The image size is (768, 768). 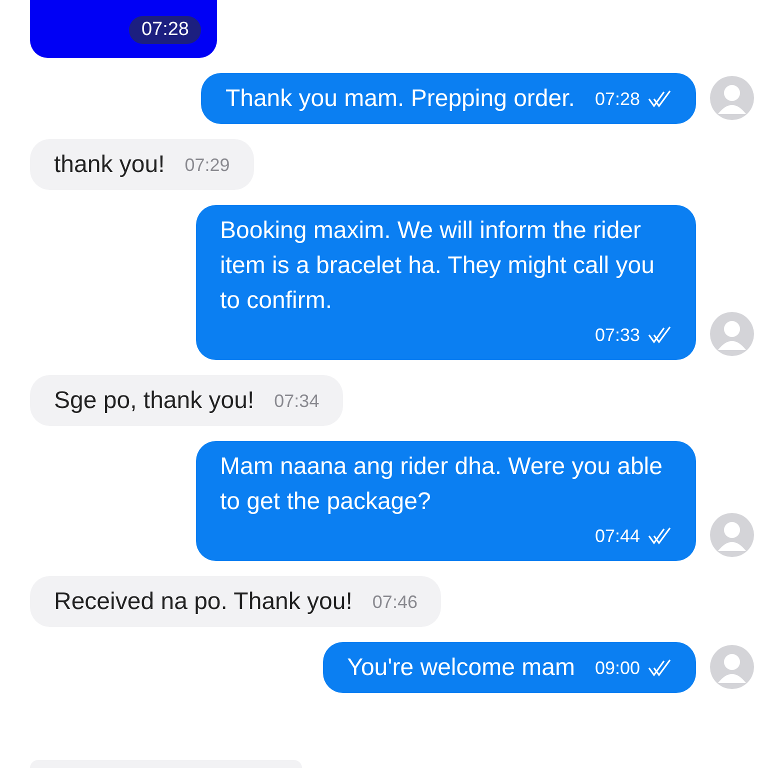 I want to click on message-text: thank you!, so click(x=109, y=165).